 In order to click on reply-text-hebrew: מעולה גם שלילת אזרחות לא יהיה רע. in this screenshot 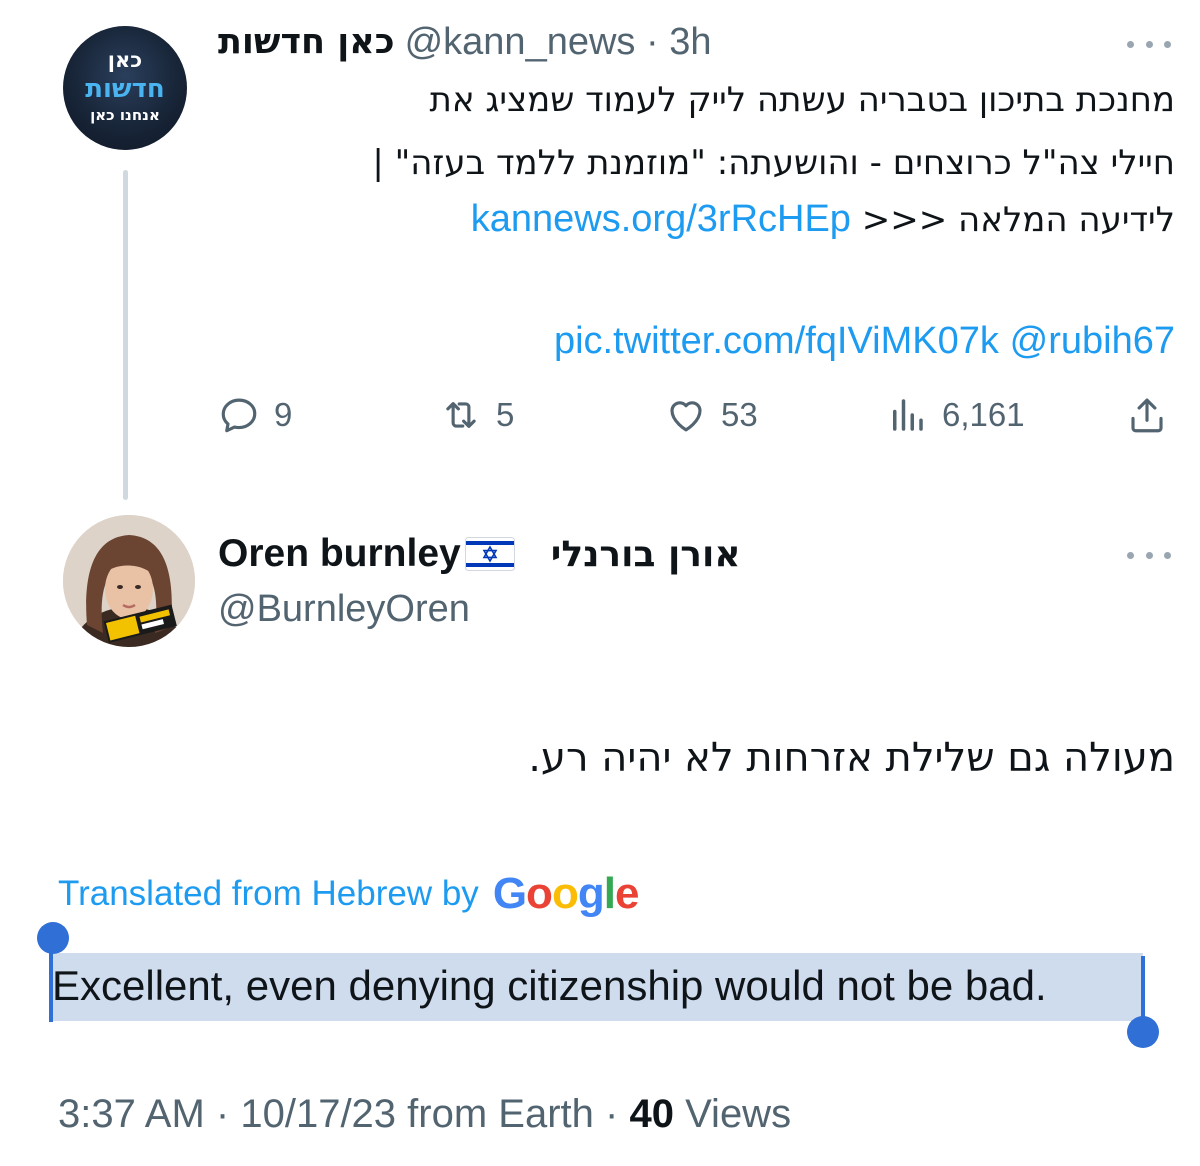, I will do `click(851, 758)`.